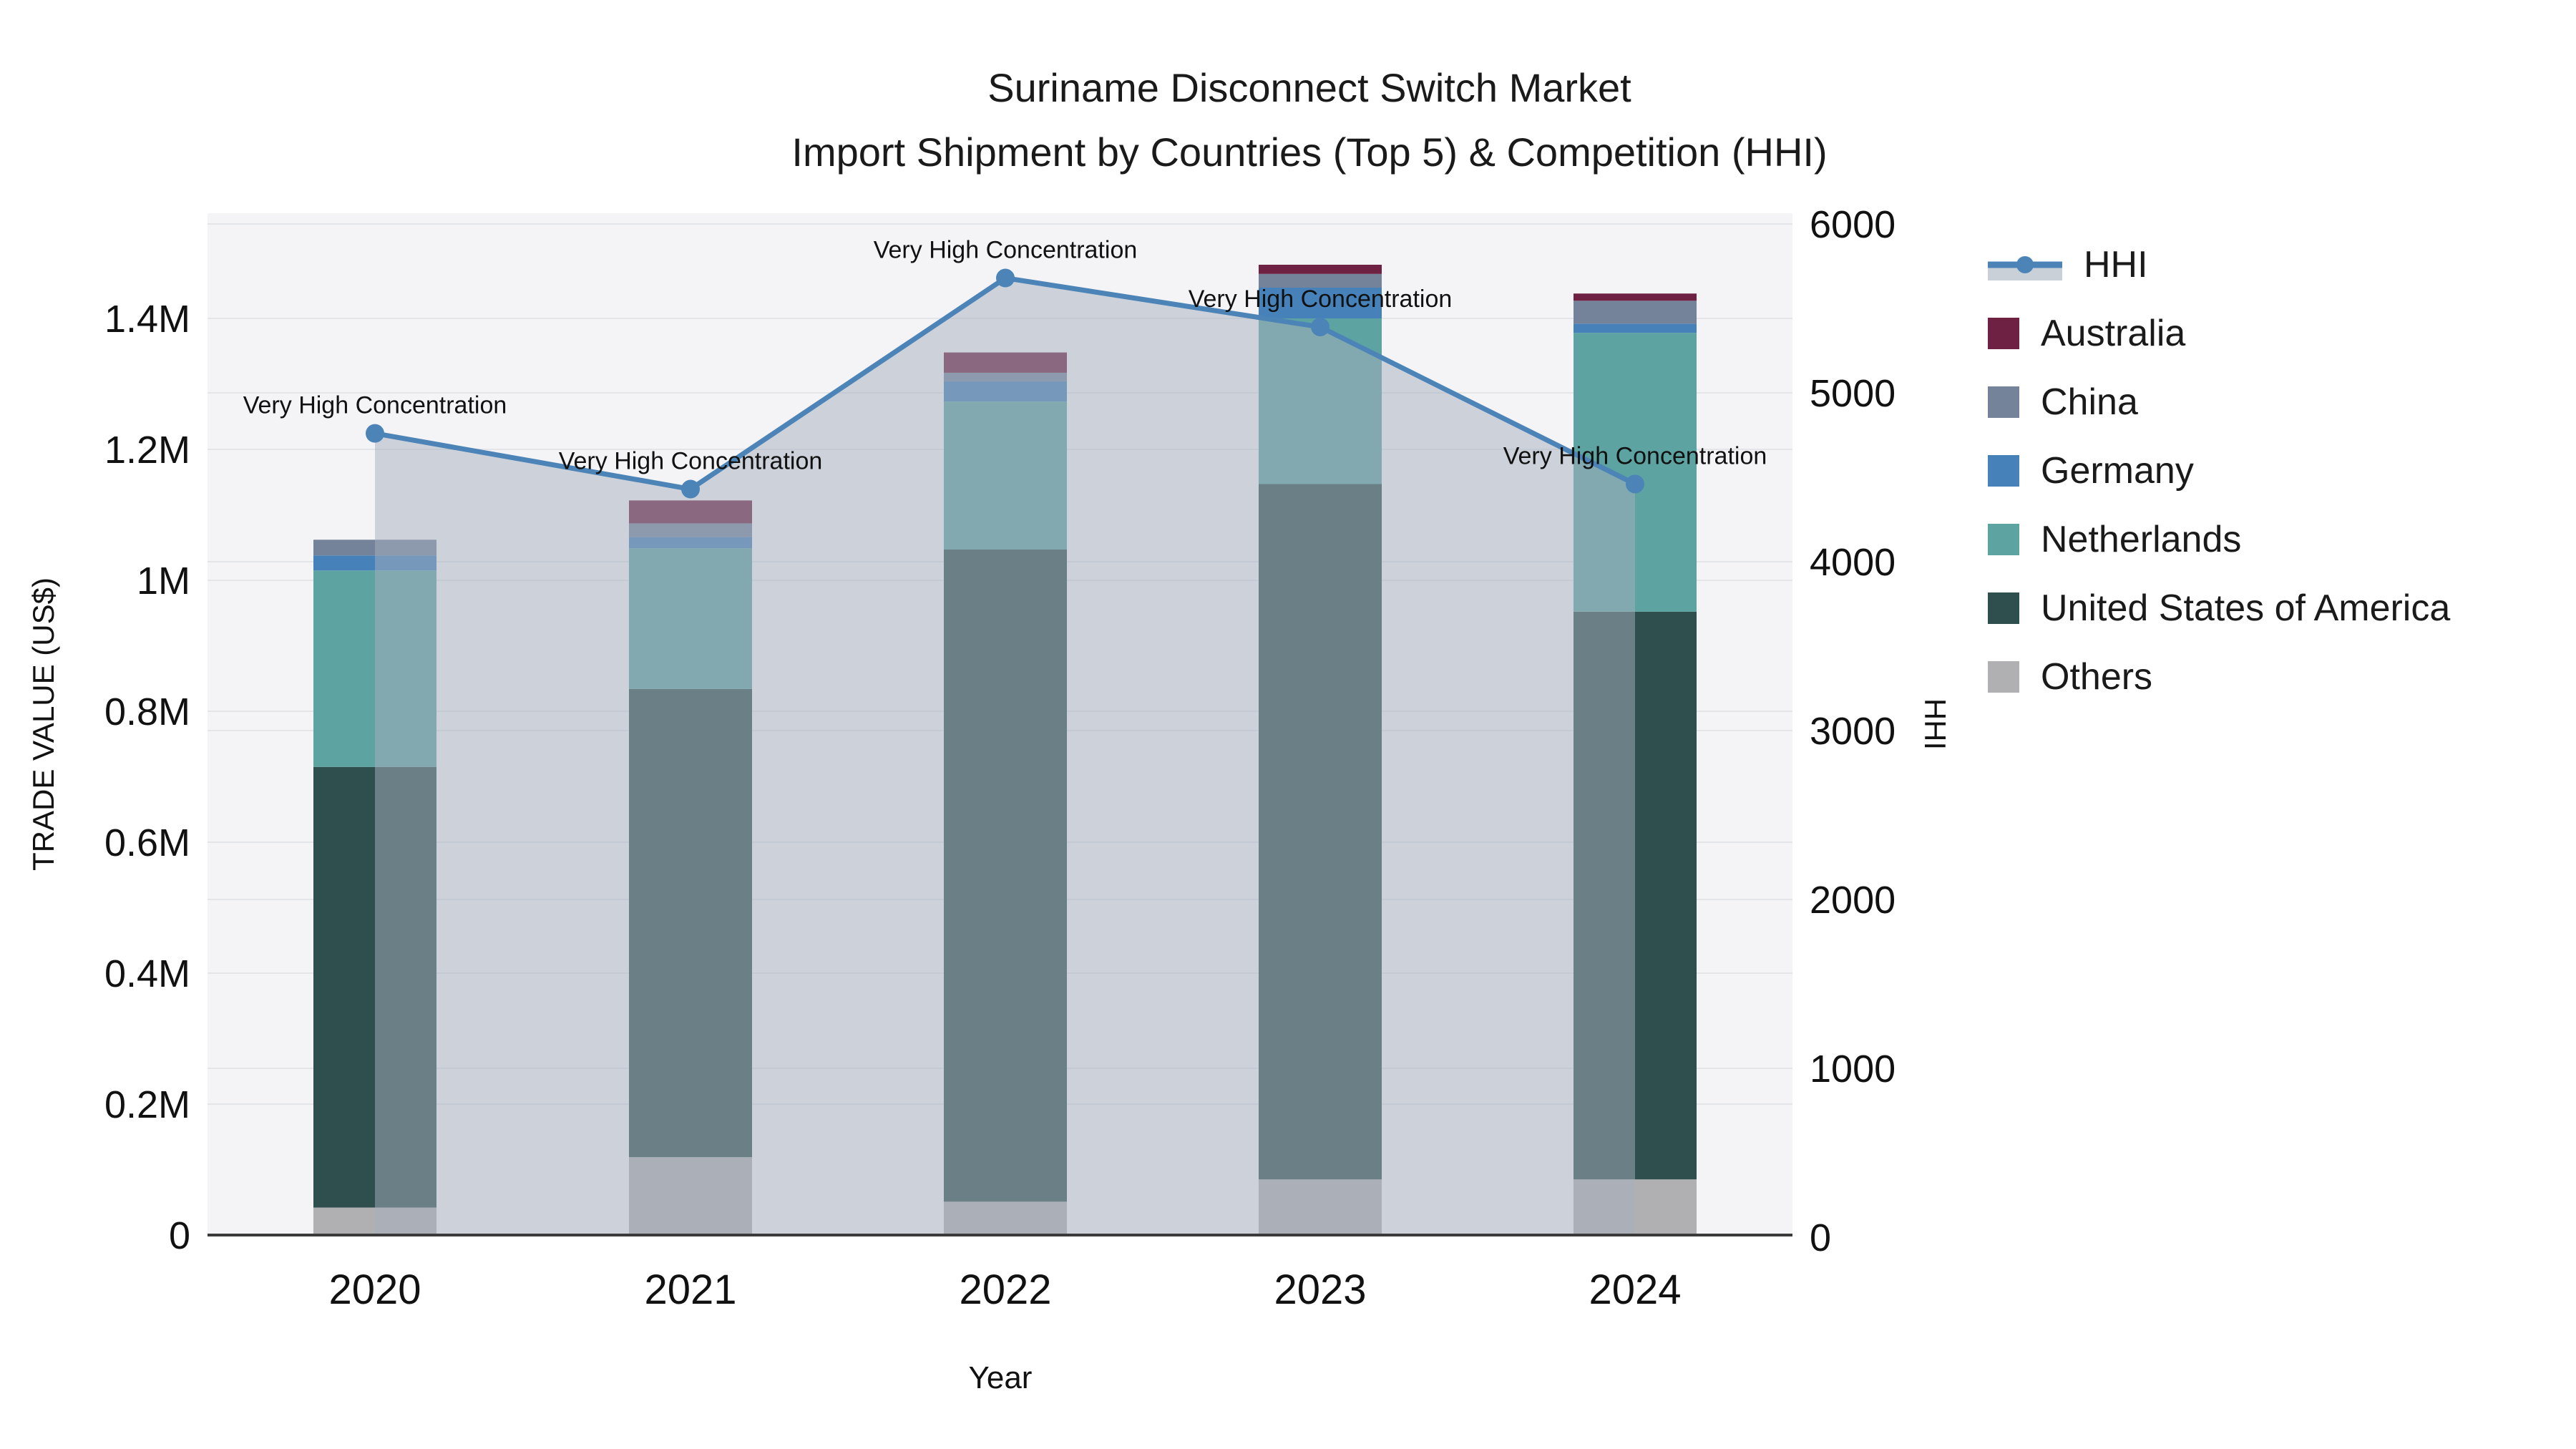 This screenshot has width=2576, height=1449. Describe the element at coordinates (163, 581) in the screenshot. I see `y-left-tick-label: 1M` at that location.